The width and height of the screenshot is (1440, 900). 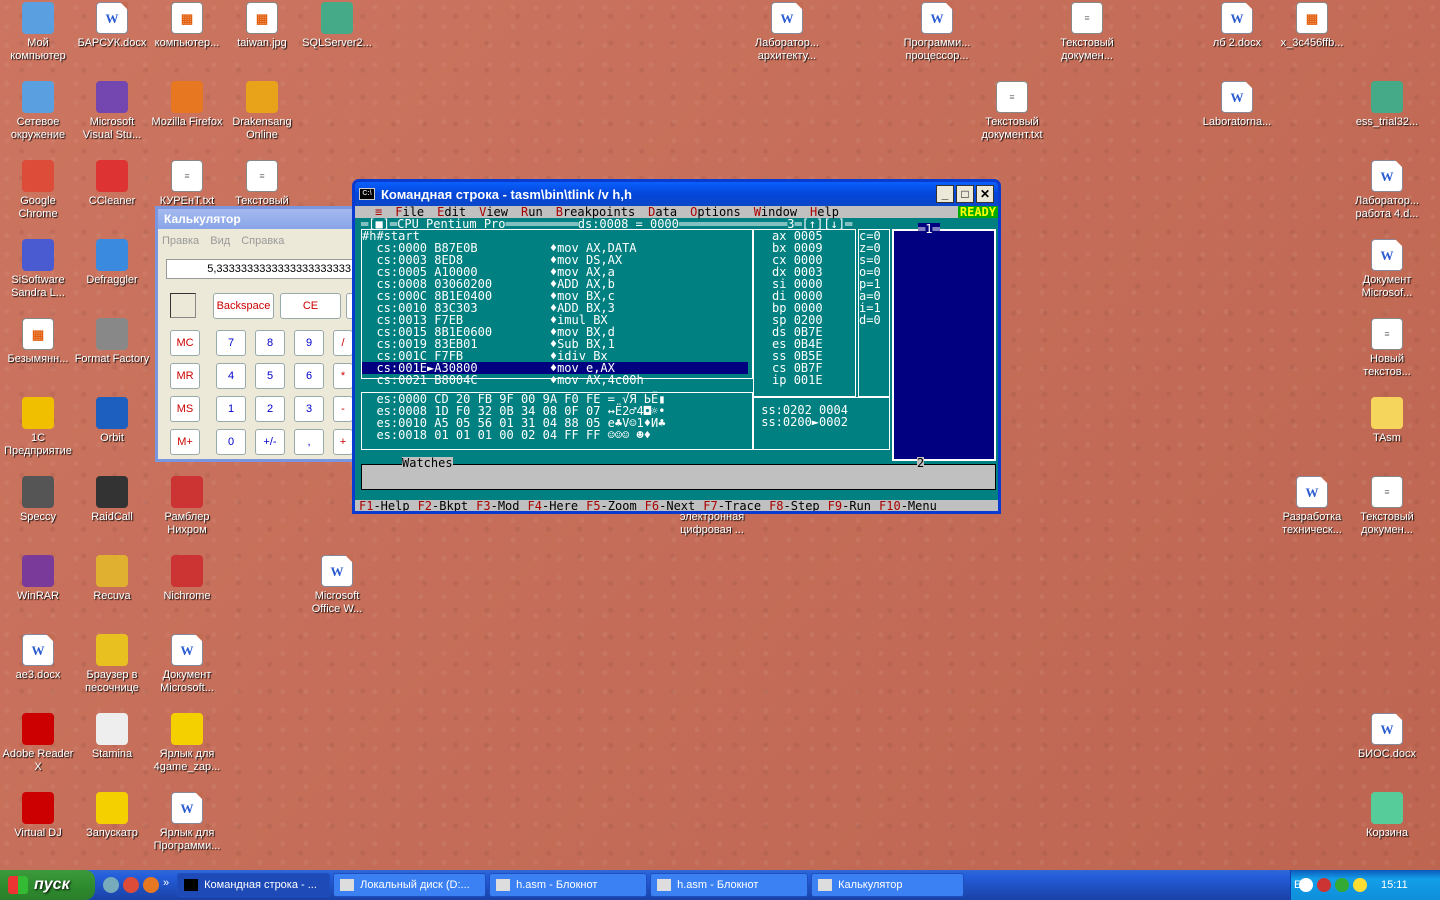 I want to click on calc-menu-help: Справка, so click(x=262, y=241).